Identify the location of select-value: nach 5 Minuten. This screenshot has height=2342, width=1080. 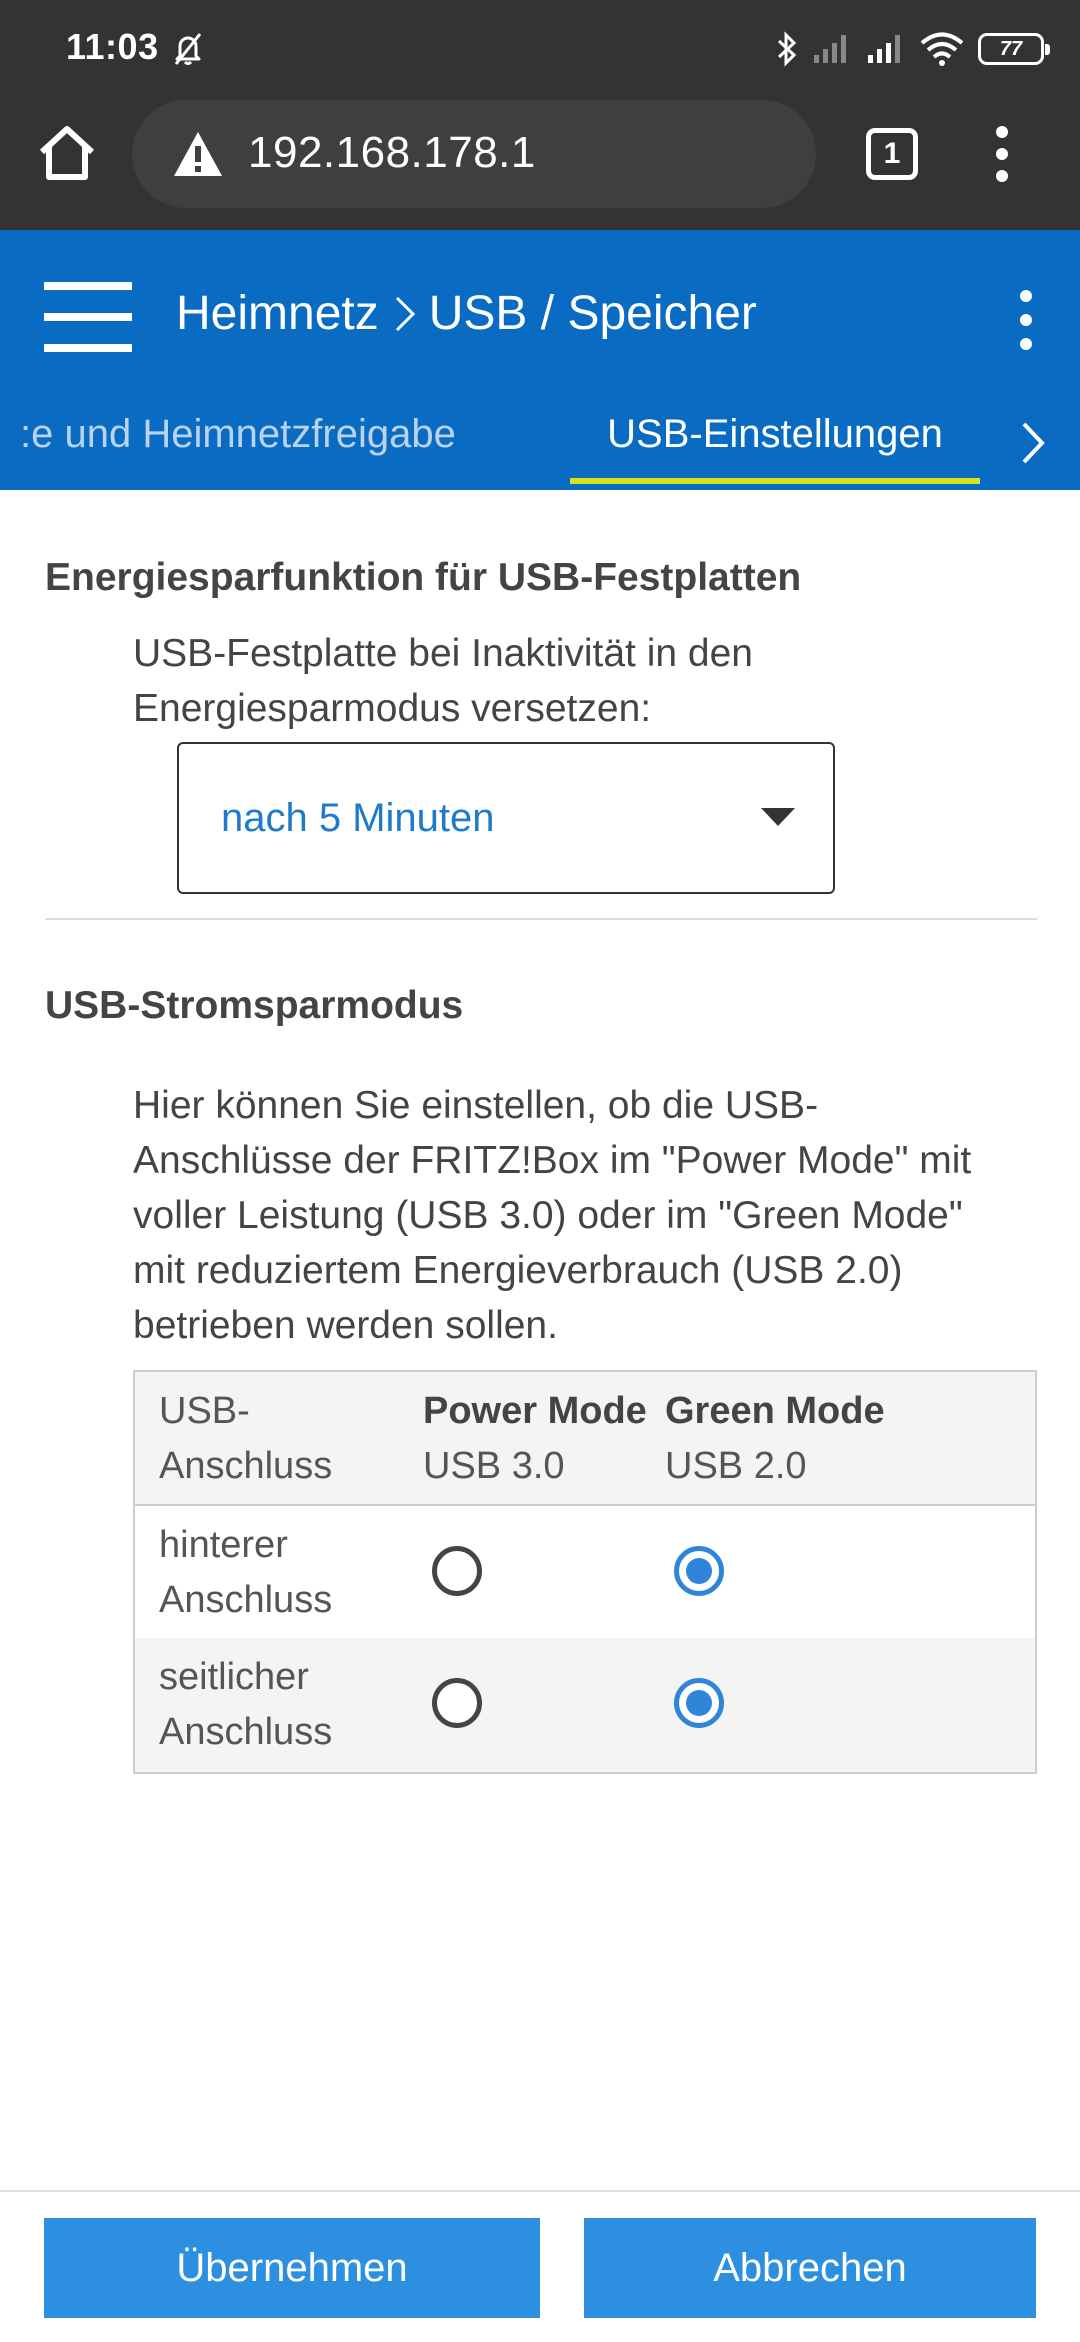
(358, 818).